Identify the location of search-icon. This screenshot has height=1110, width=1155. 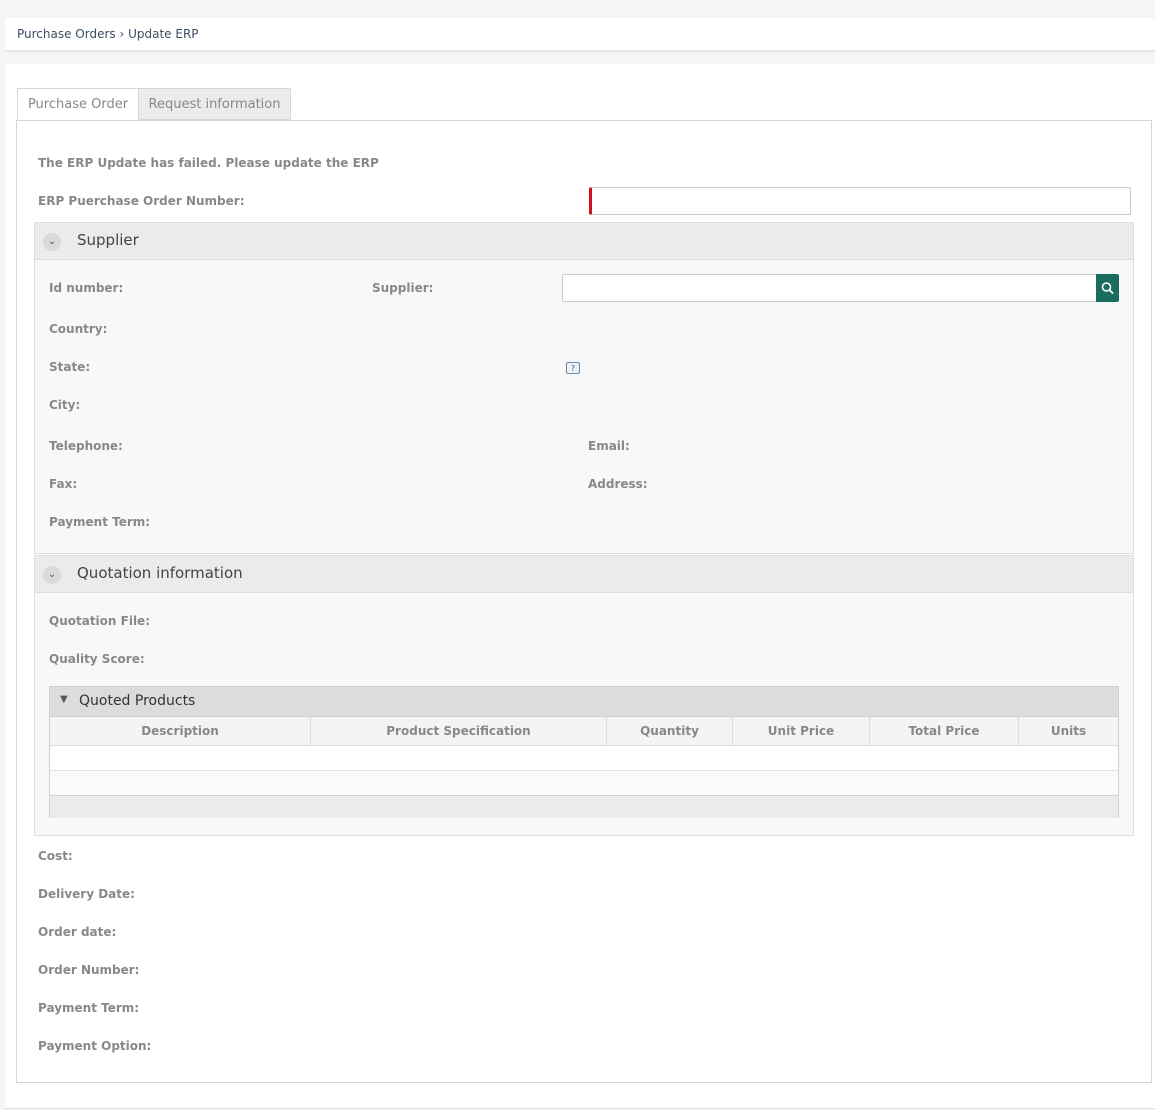
(1107, 288).